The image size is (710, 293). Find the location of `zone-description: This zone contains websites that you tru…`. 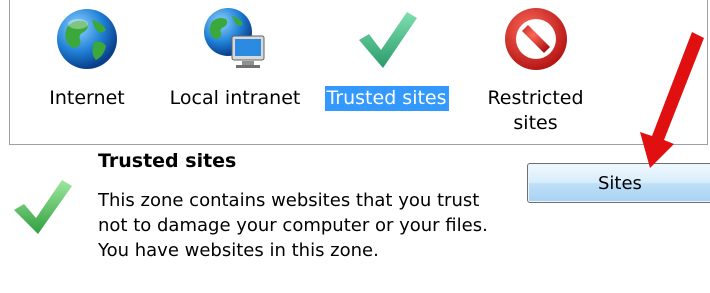

zone-description: This zone contains websites that you tru… is located at coordinates (293, 225).